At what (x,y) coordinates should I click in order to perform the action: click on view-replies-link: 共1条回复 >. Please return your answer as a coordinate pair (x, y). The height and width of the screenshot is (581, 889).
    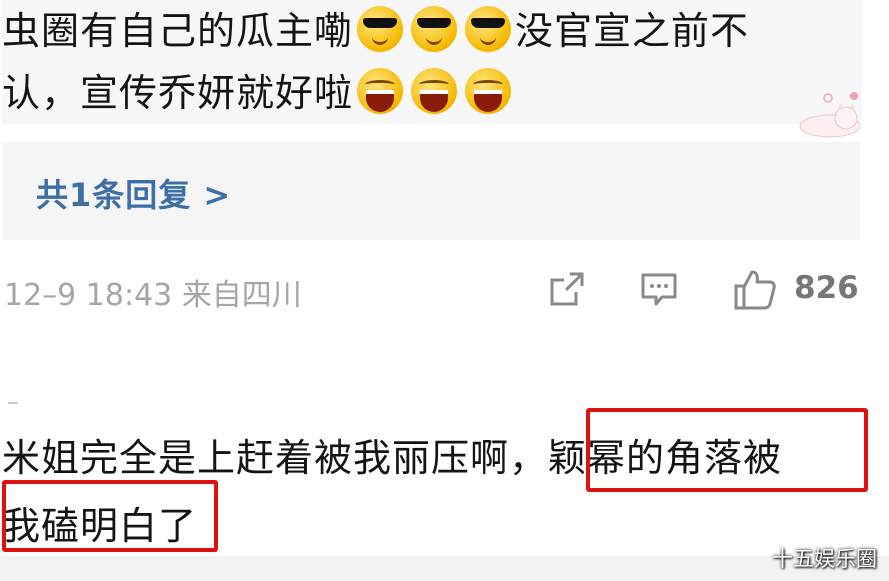
    Looking at the image, I should click on (133, 193).